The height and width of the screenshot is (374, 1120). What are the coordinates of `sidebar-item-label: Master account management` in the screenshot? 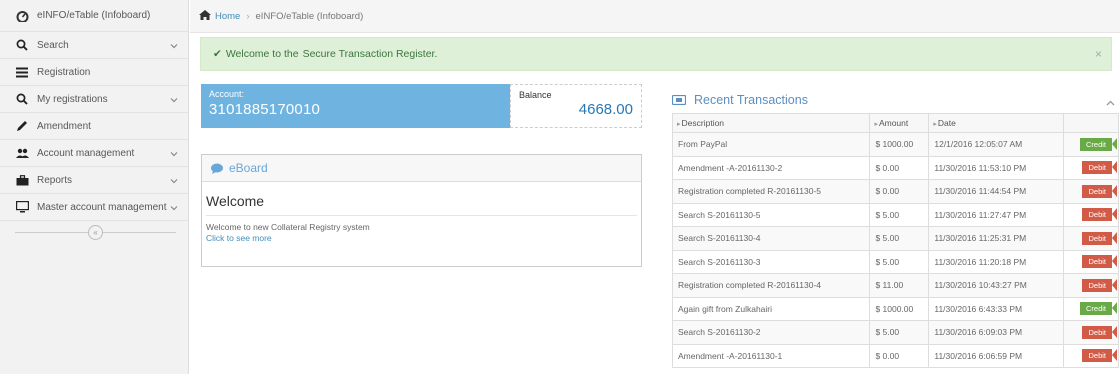 It's located at (102, 207).